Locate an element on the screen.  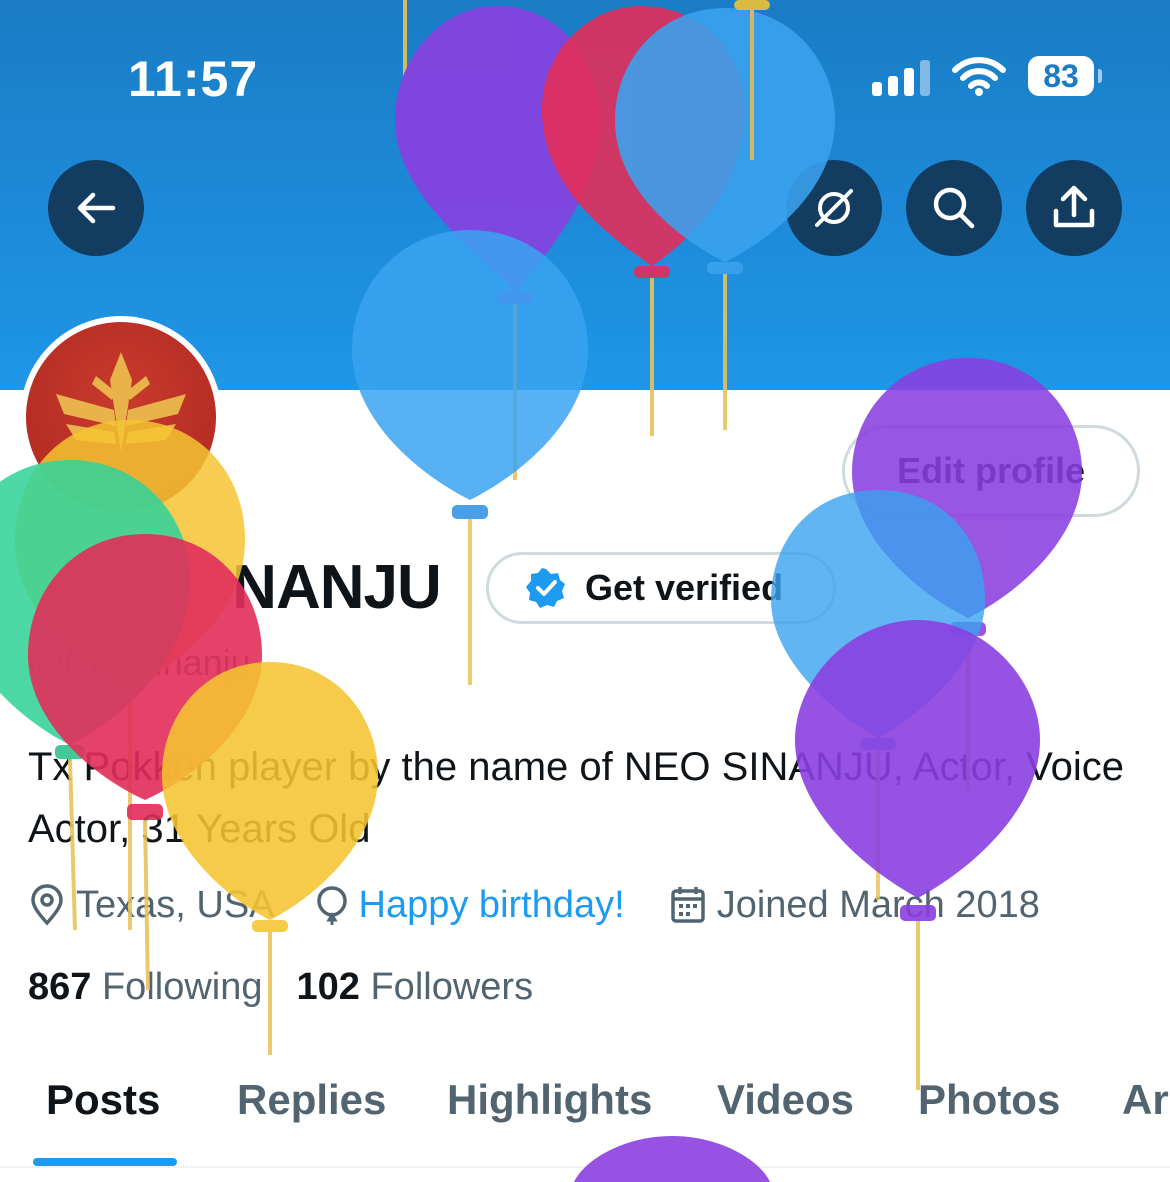
search-icon is located at coordinates (954, 208).